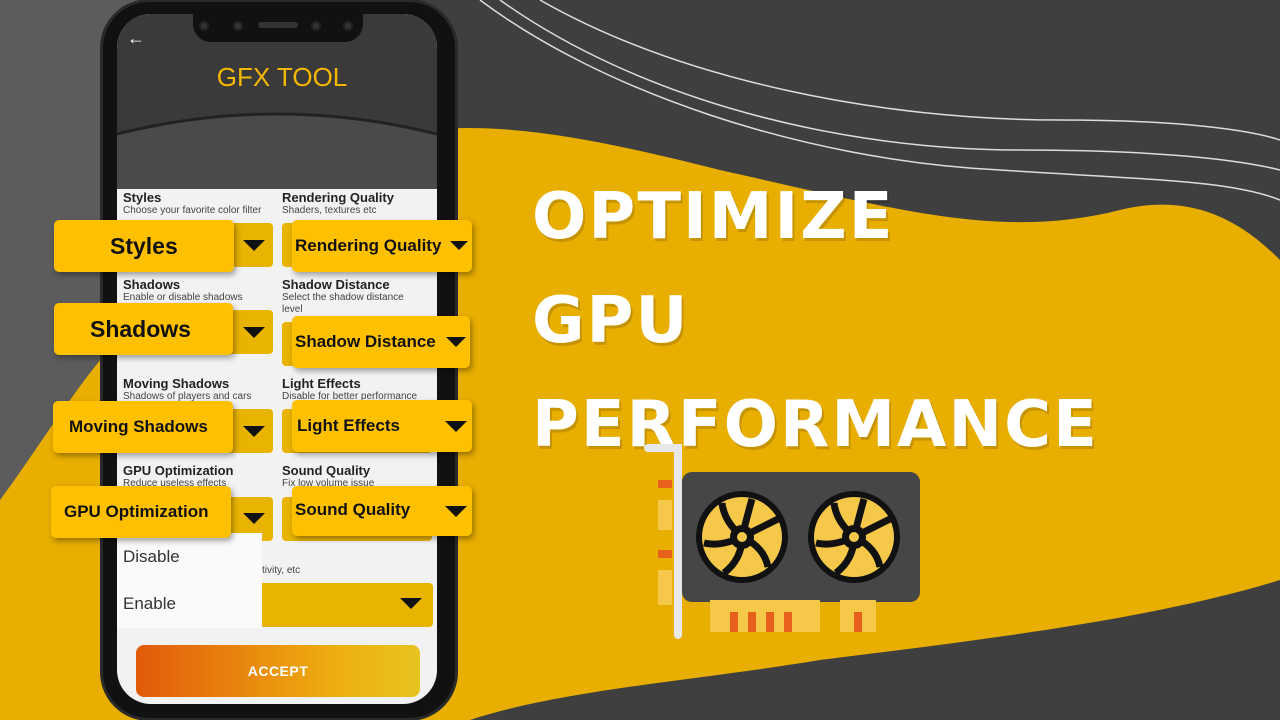 This screenshot has height=720, width=1280. I want to click on dropdown-menu: Disable Enable, so click(189, 580).